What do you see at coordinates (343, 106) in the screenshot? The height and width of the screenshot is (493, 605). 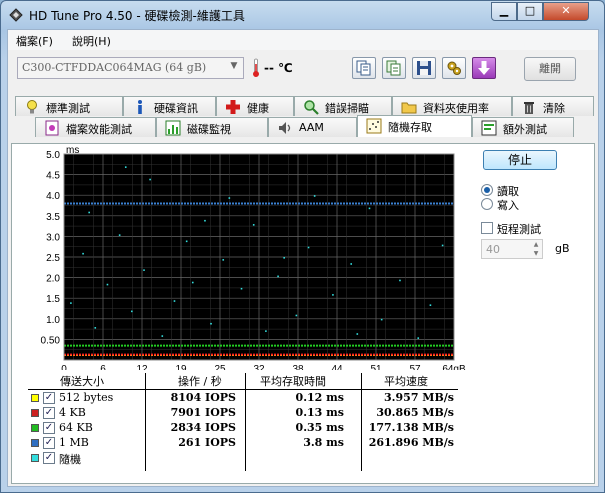 I see `tab-error-scan: 錯誤掃瞄` at bounding box center [343, 106].